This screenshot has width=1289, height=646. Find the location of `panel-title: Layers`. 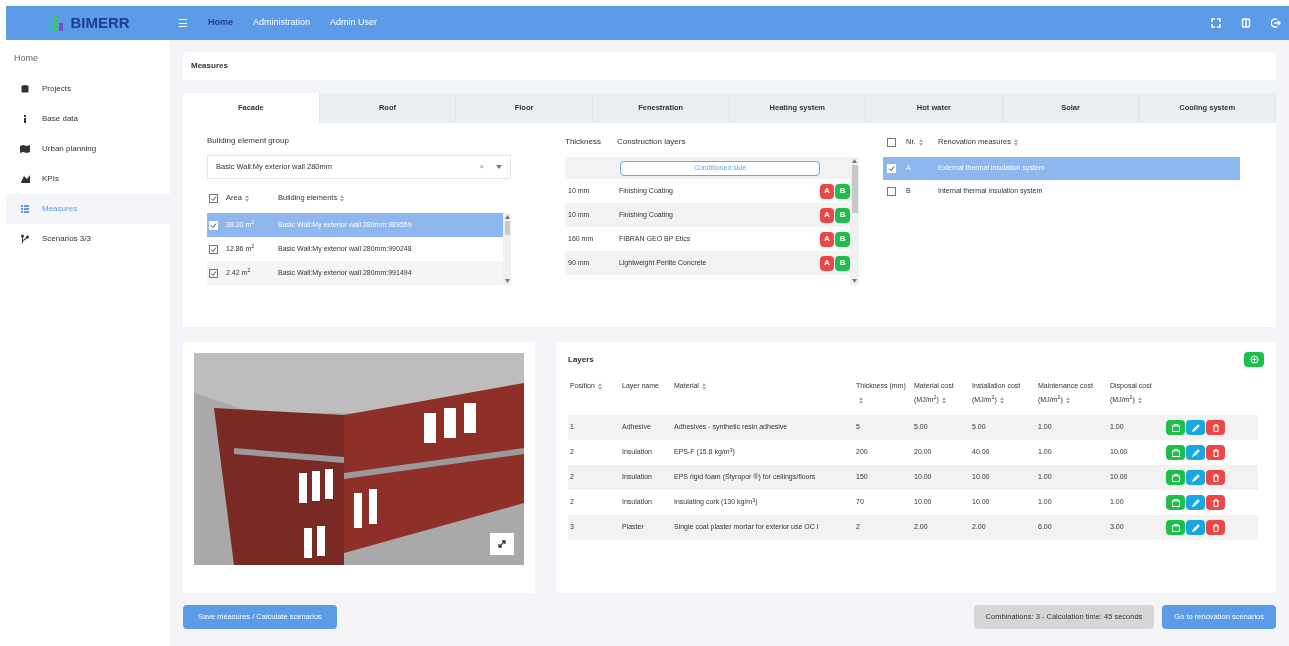

panel-title: Layers is located at coordinates (581, 359).